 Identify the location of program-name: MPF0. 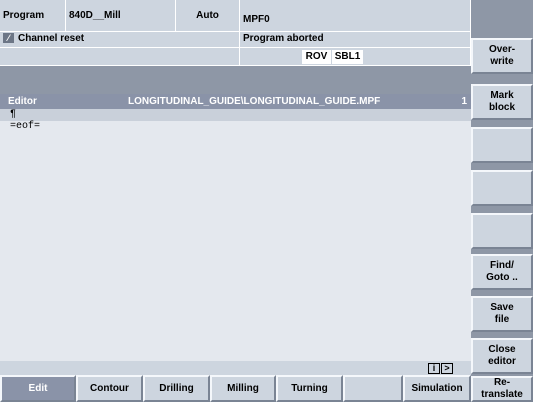
(355, 16).